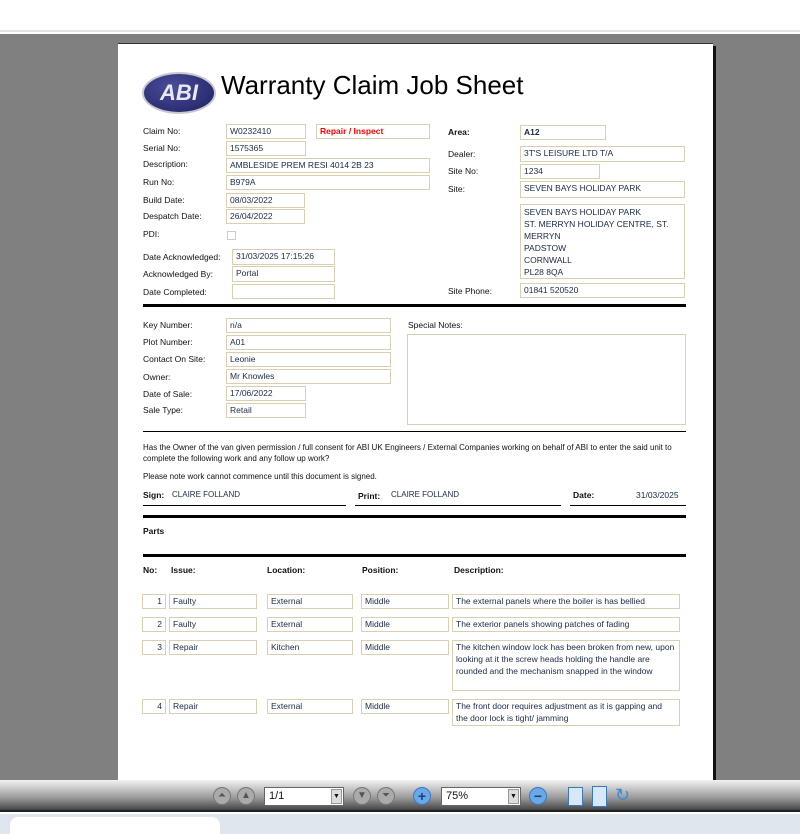  What do you see at coordinates (622, 795) in the screenshot?
I see `rotate-icon: ↻` at bounding box center [622, 795].